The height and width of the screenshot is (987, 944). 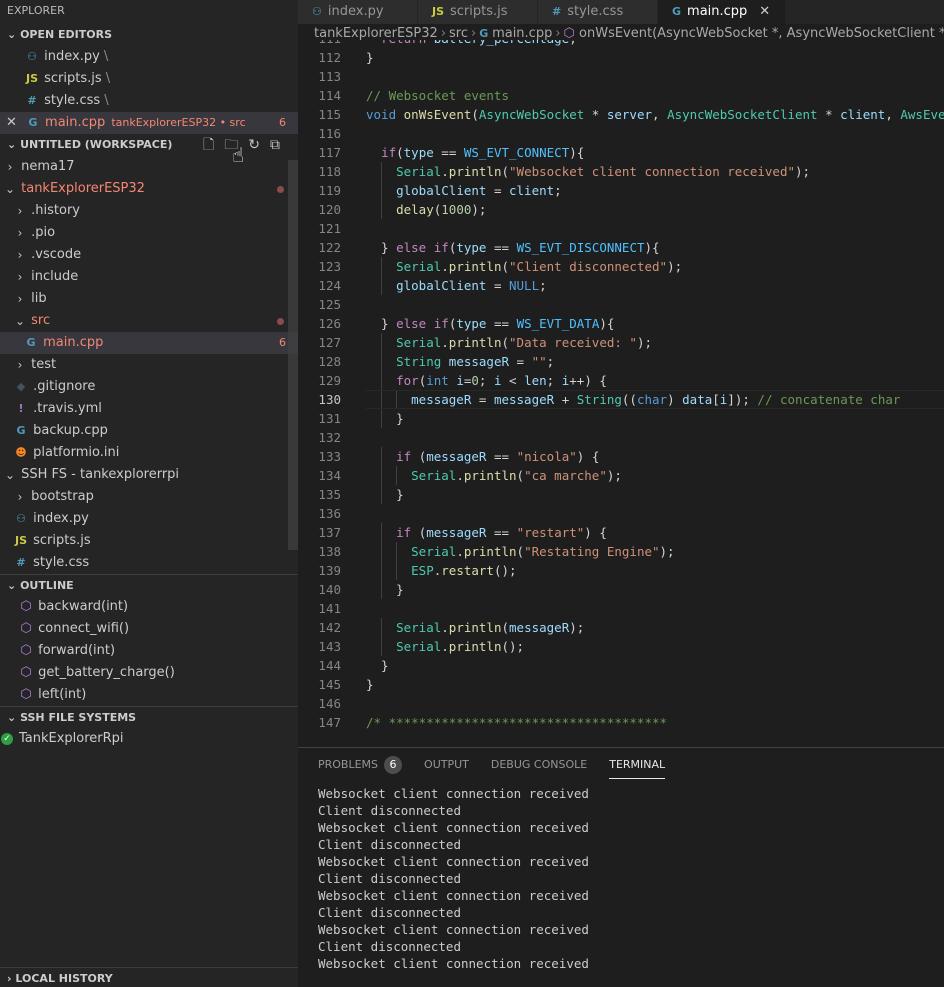 What do you see at coordinates (149, 321) in the screenshot?
I see `tree-item: ⌄ src` at bounding box center [149, 321].